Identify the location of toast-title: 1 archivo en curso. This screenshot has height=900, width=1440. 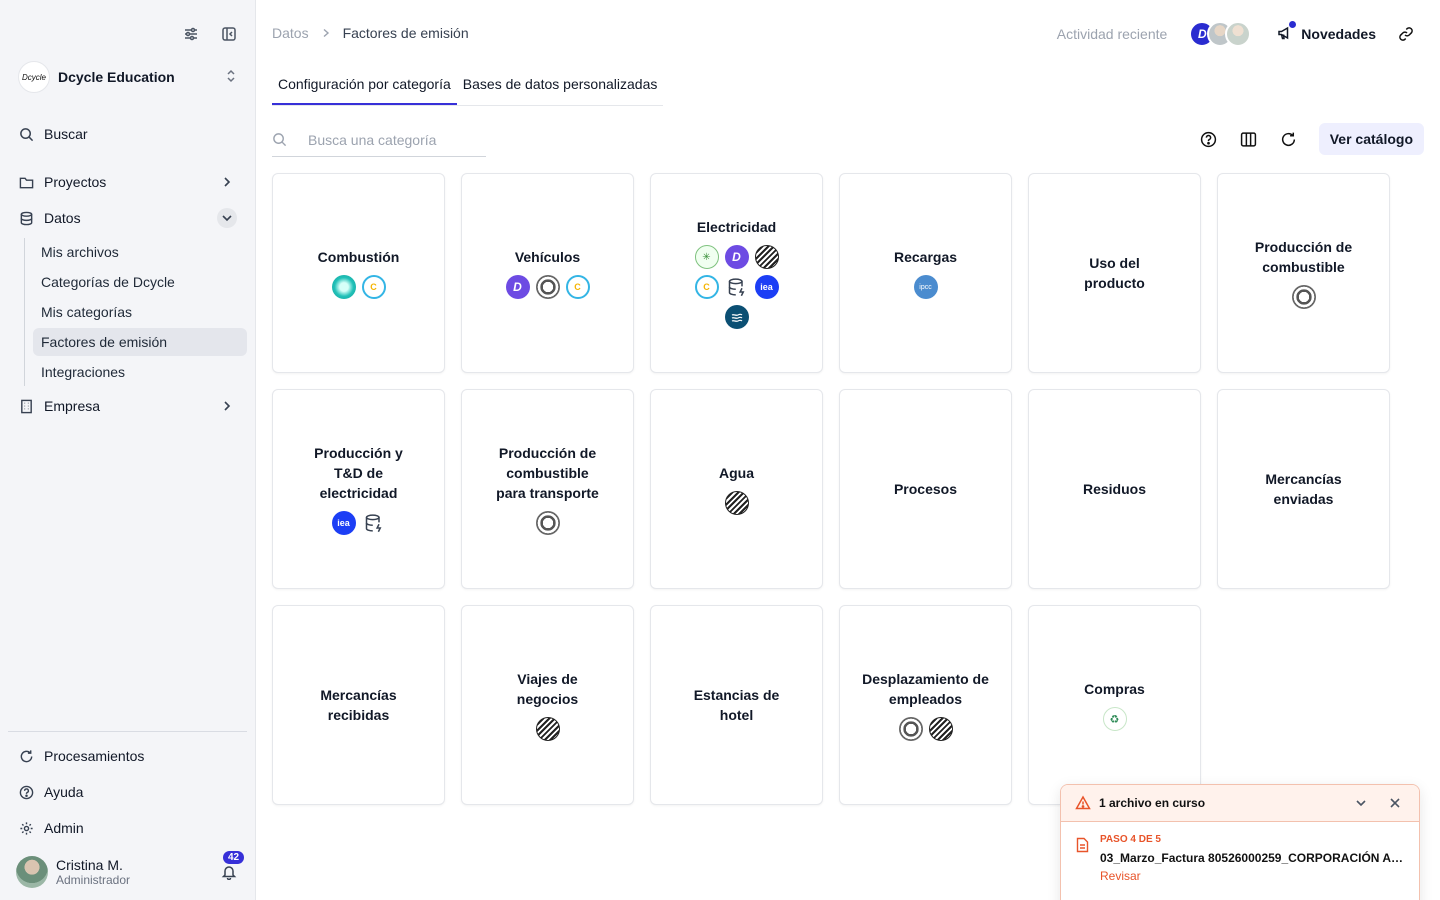
(1152, 803).